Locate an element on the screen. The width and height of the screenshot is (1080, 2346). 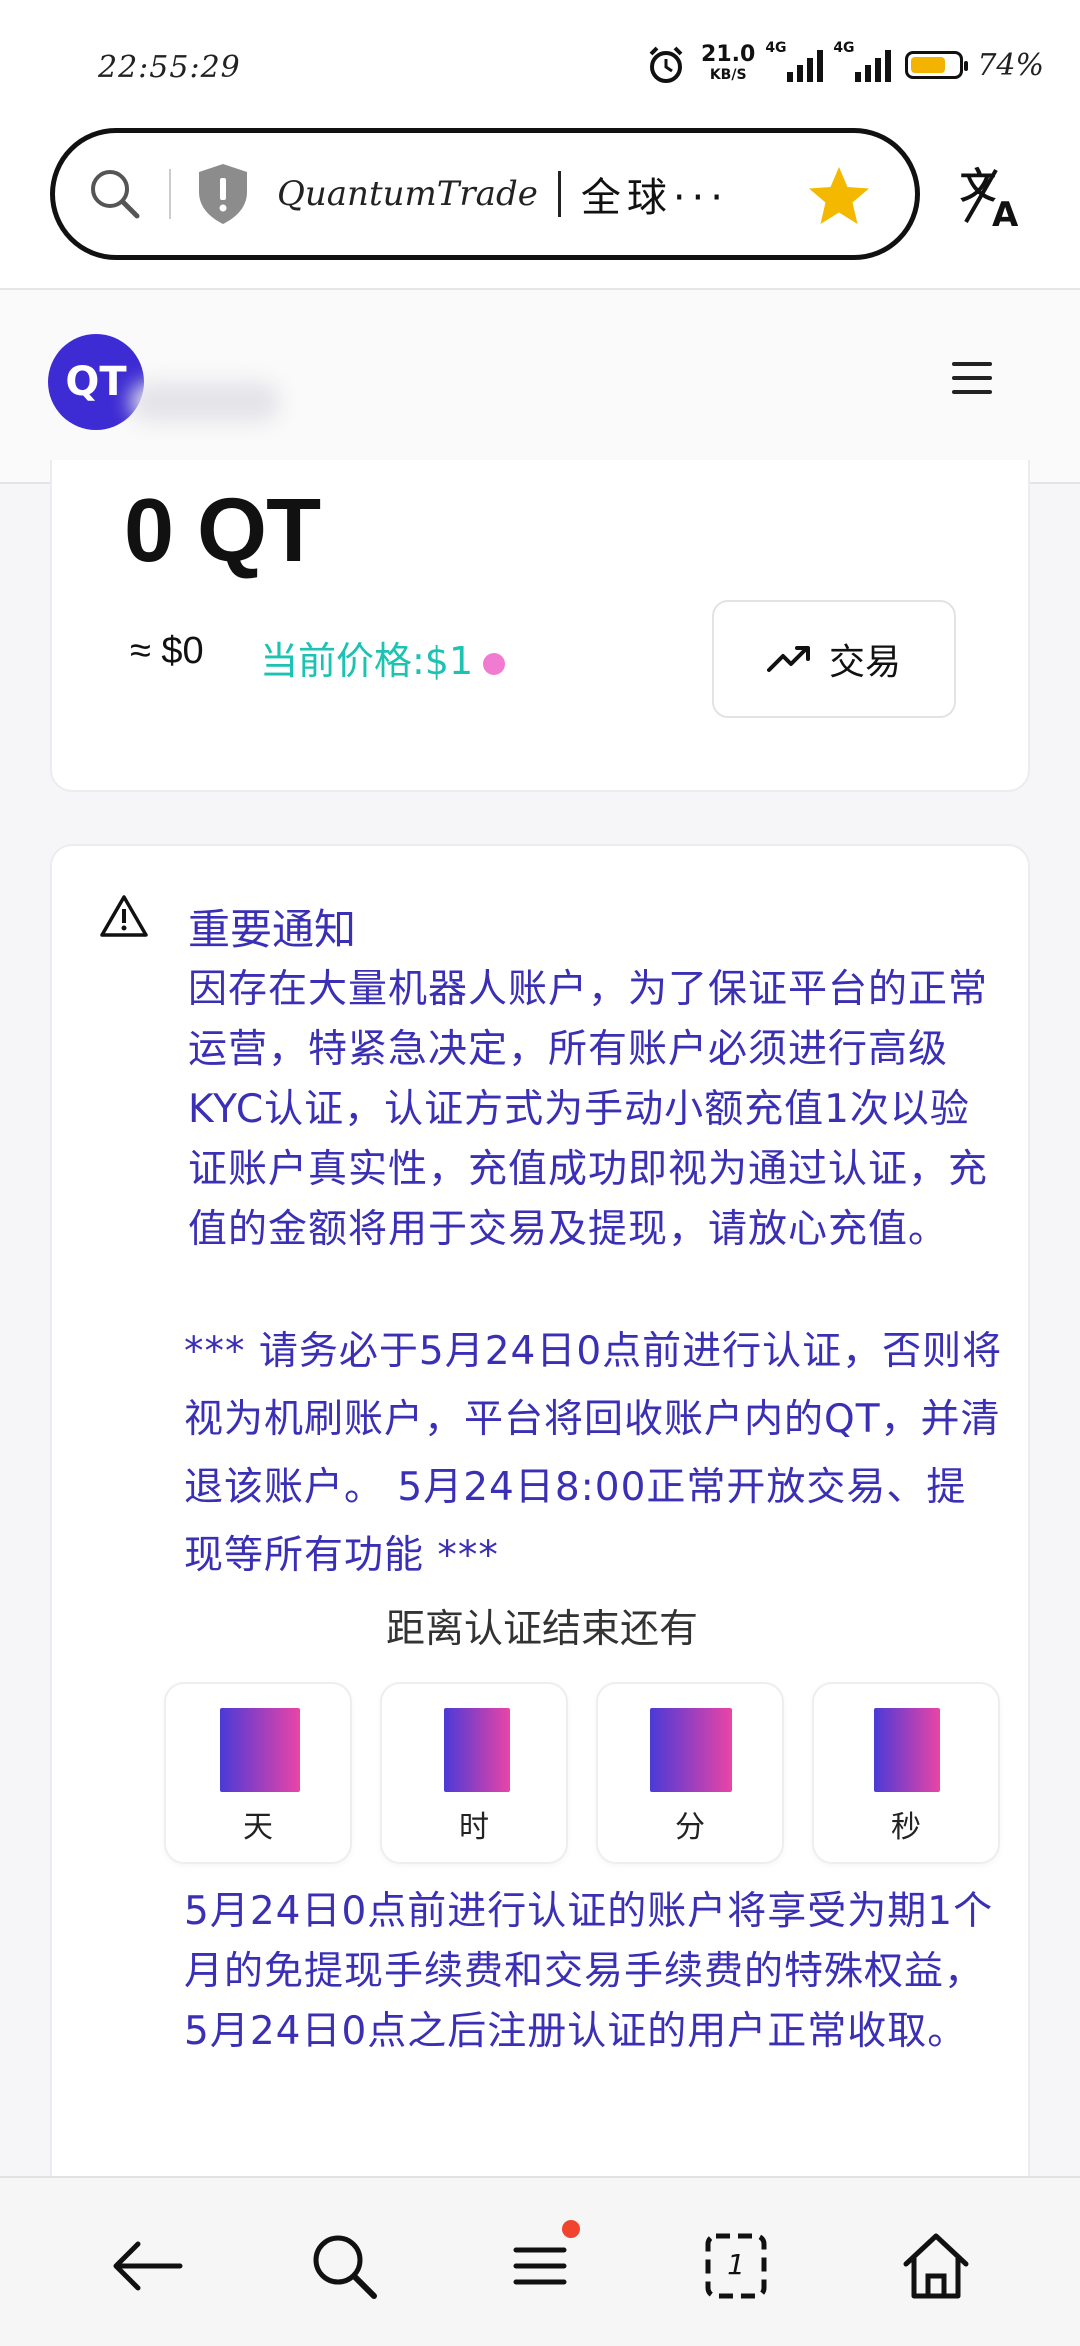
site-logo: QT is located at coordinates (96, 382).